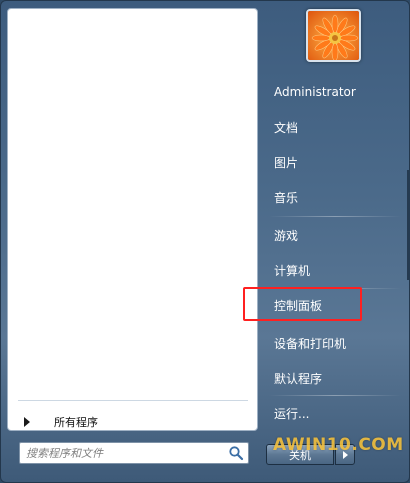 The height and width of the screenshot is (483, 410). I want to click on games-label: 游戏, so click(286, 235).